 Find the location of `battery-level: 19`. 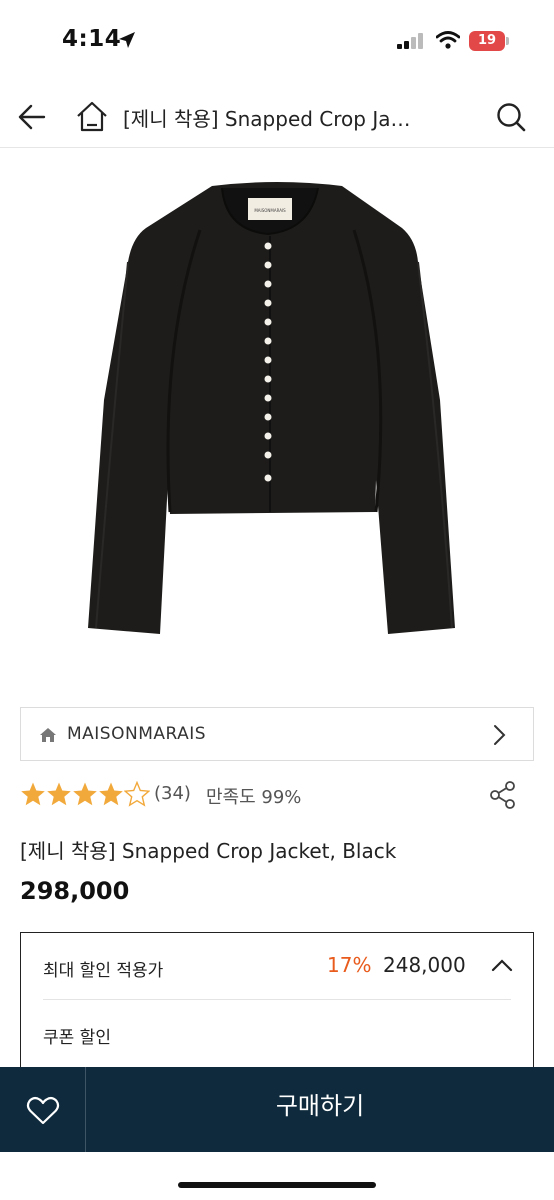

battery-level: 19 is located at coordinates (487, 41).